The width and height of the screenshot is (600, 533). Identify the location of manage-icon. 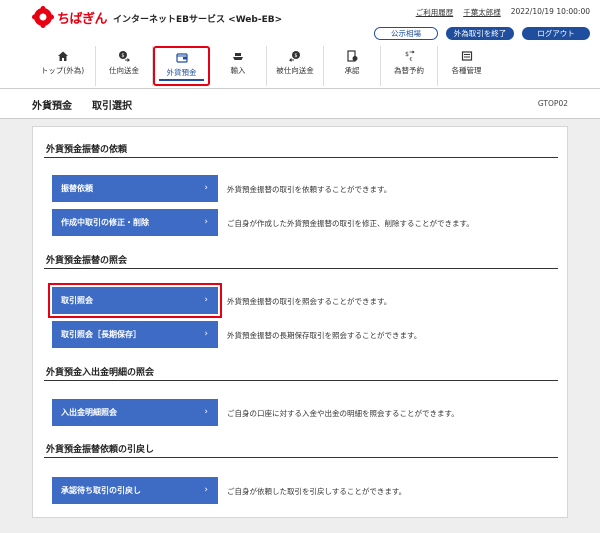
(466, 56).